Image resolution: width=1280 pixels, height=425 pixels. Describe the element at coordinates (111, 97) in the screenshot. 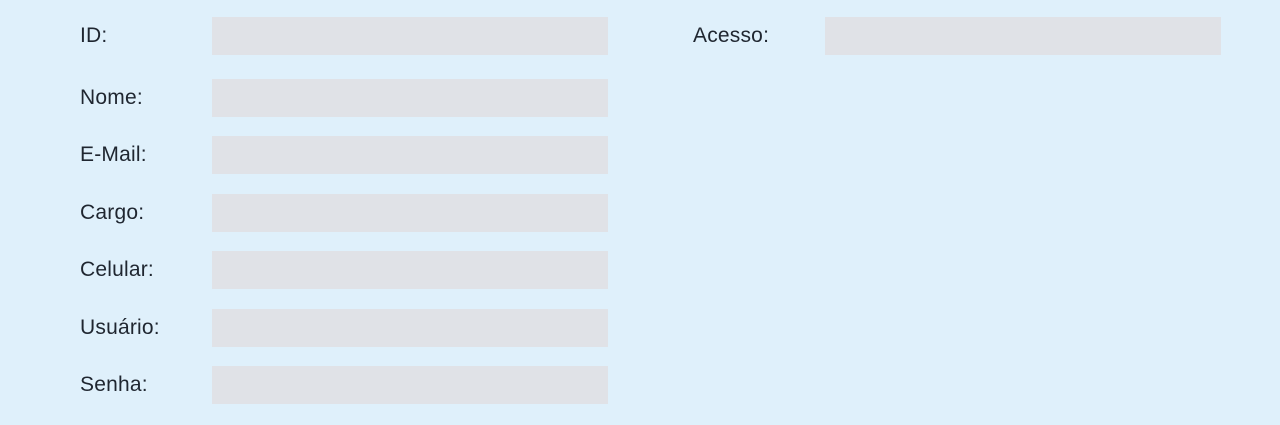

I see `nome-label: Nome:` at that location.